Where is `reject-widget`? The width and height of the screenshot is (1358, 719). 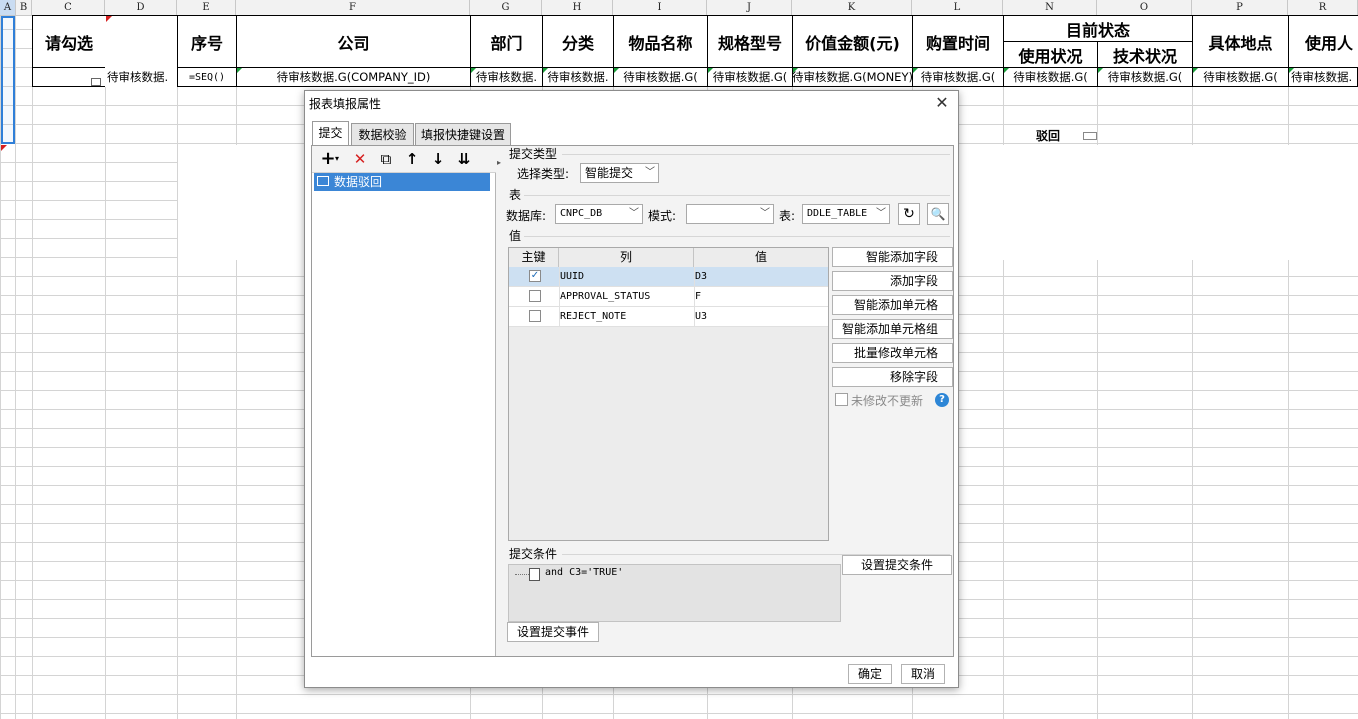
reject-widget is located at coordinates (1090, 136).